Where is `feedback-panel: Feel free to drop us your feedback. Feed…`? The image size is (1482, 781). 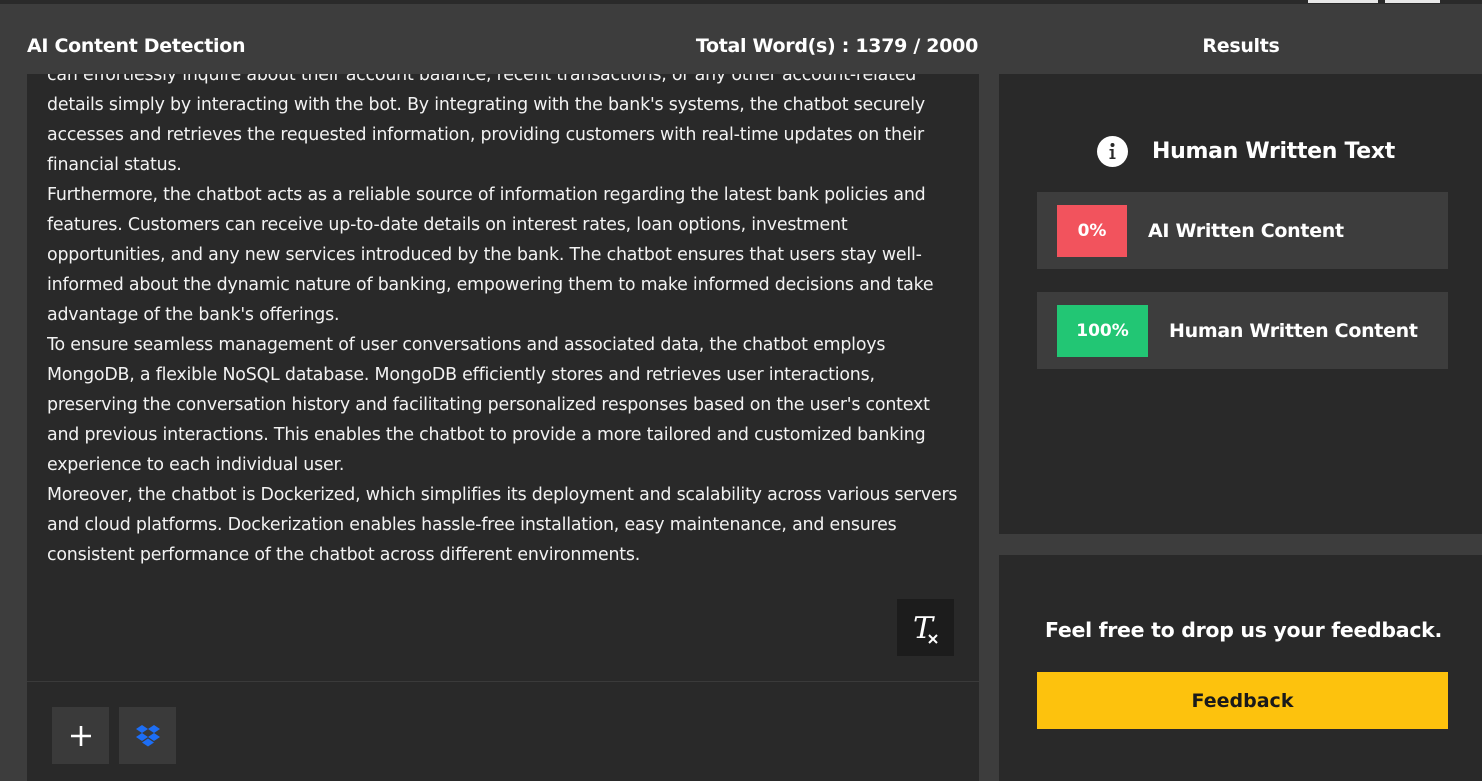
feedback-panel: Feel free to drop us your feedback. Feed… is located at coordinates (1240, 668).